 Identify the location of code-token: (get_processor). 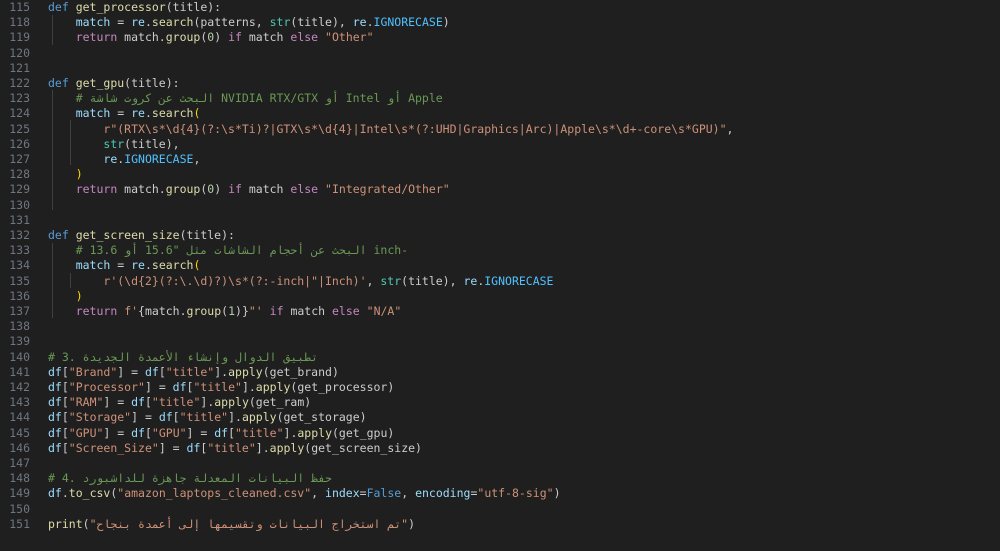
(342, 387).